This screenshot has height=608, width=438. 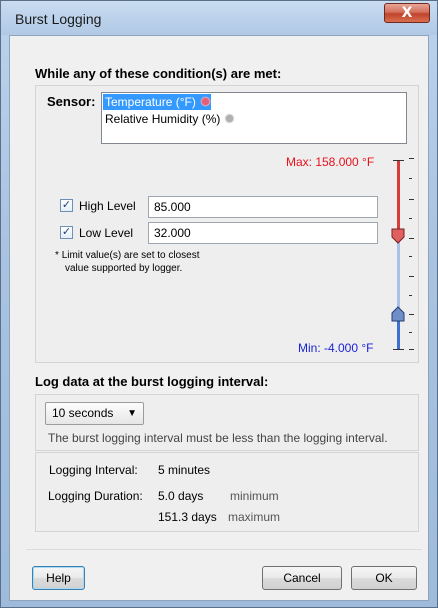 I want to click on low-level-label: Low Level, so click(x=106, y=233).